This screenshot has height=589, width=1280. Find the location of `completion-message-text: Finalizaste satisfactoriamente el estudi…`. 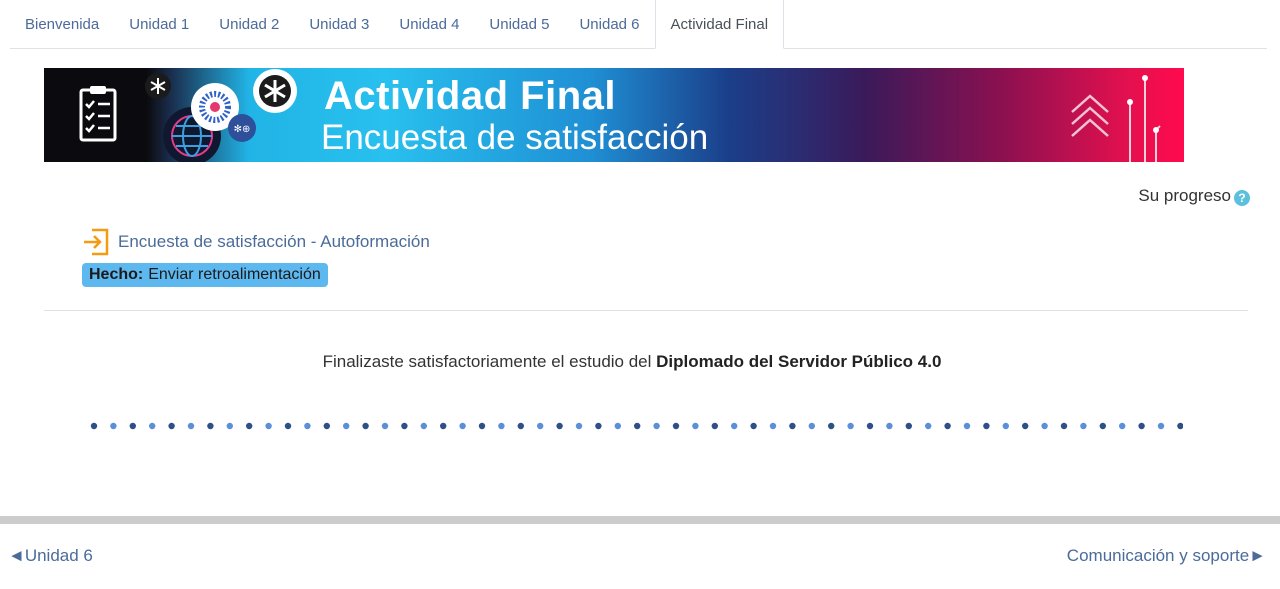

completion-message-text: Finalizaste satisfactoriamente el estudi… is located at coordinates (489, 361).